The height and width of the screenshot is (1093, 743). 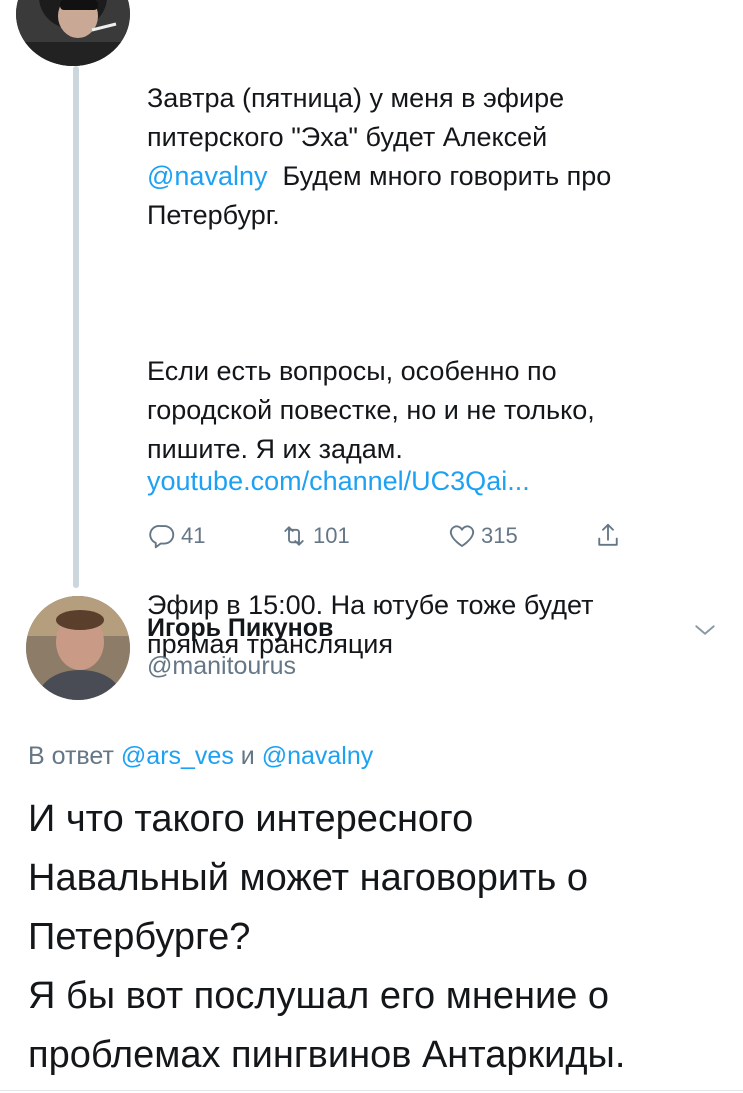 I want to click on chevron-down-icon, so click(x=705, y=630).